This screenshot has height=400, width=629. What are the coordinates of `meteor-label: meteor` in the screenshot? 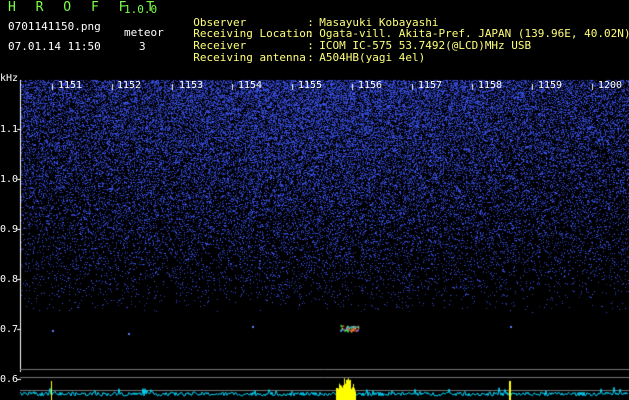 It's located at (144, 32).